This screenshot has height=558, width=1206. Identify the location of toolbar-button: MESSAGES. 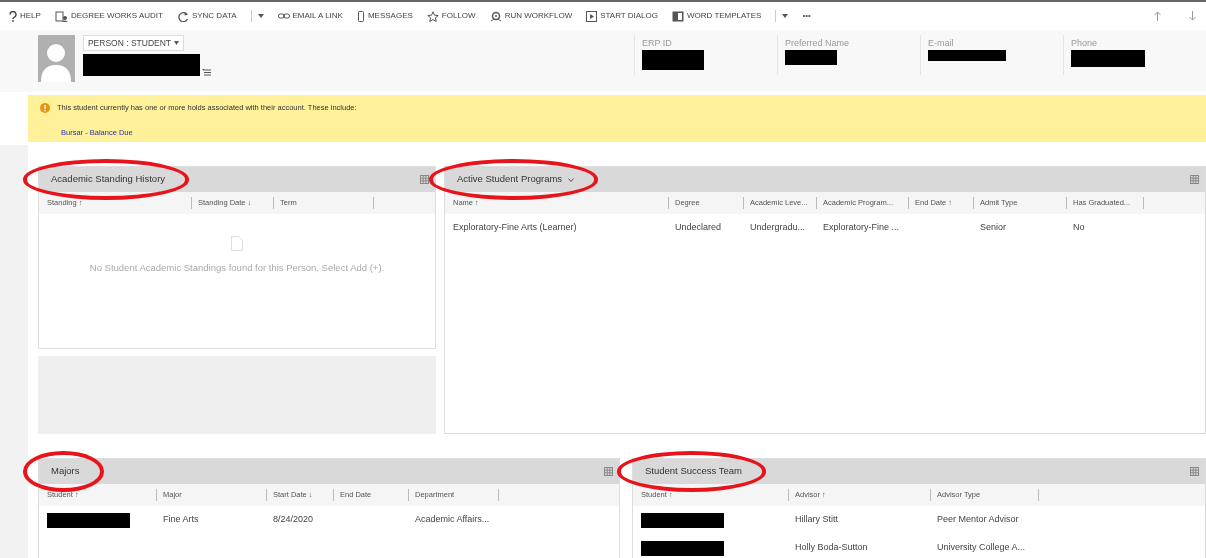
(384, 16).